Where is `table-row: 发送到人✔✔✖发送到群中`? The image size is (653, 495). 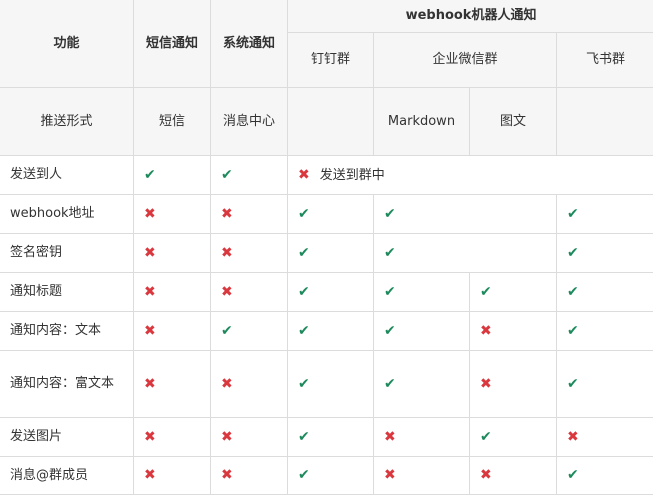 table-row: 发送到人✔✔✖发送到群中 is located at coordinates (326, 175).